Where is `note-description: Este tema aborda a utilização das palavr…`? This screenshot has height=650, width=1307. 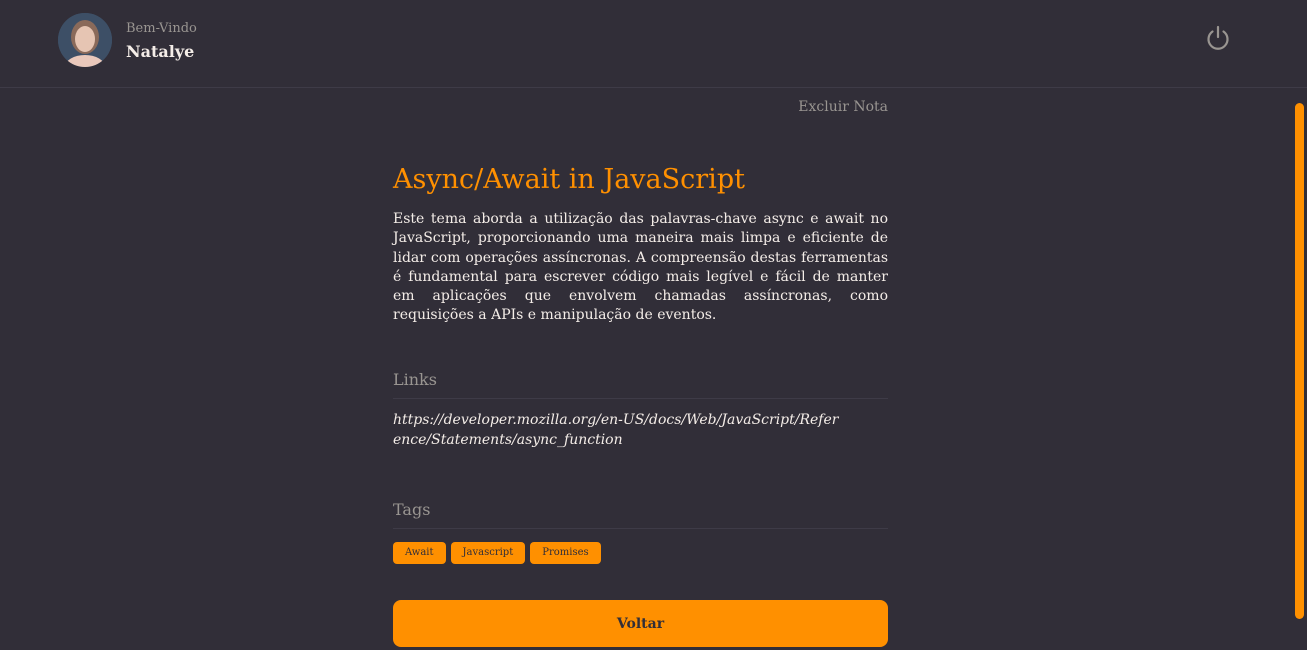
note-description: Este tema aborda a utilização das palavr… is located at coordinates (640, 267).